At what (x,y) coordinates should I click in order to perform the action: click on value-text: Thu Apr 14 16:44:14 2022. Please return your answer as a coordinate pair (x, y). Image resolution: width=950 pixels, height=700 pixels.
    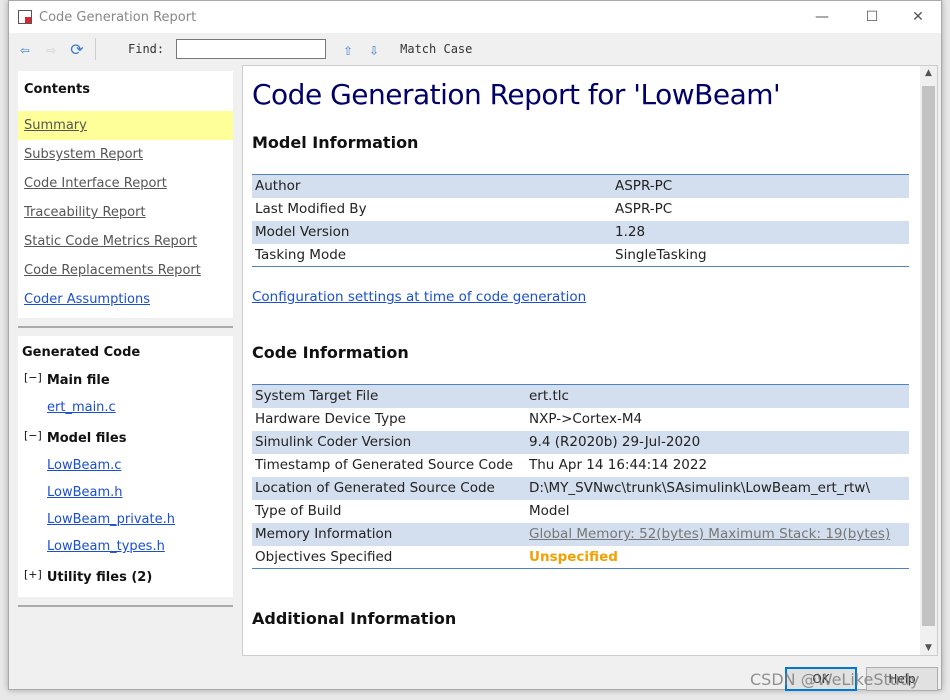
    Looking at the image, I should click on (618, 465).